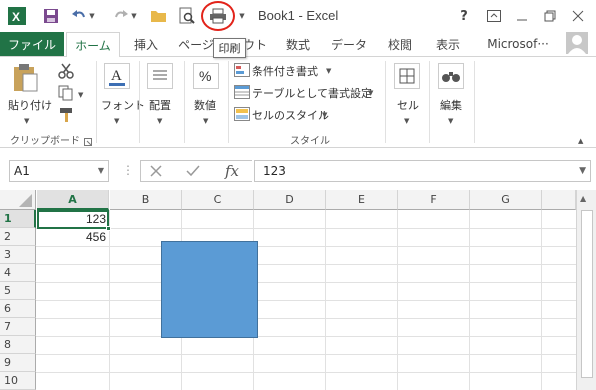 This screenshot has width=596, height=390. I want to click on column-header-a: A, so click(73, 200).